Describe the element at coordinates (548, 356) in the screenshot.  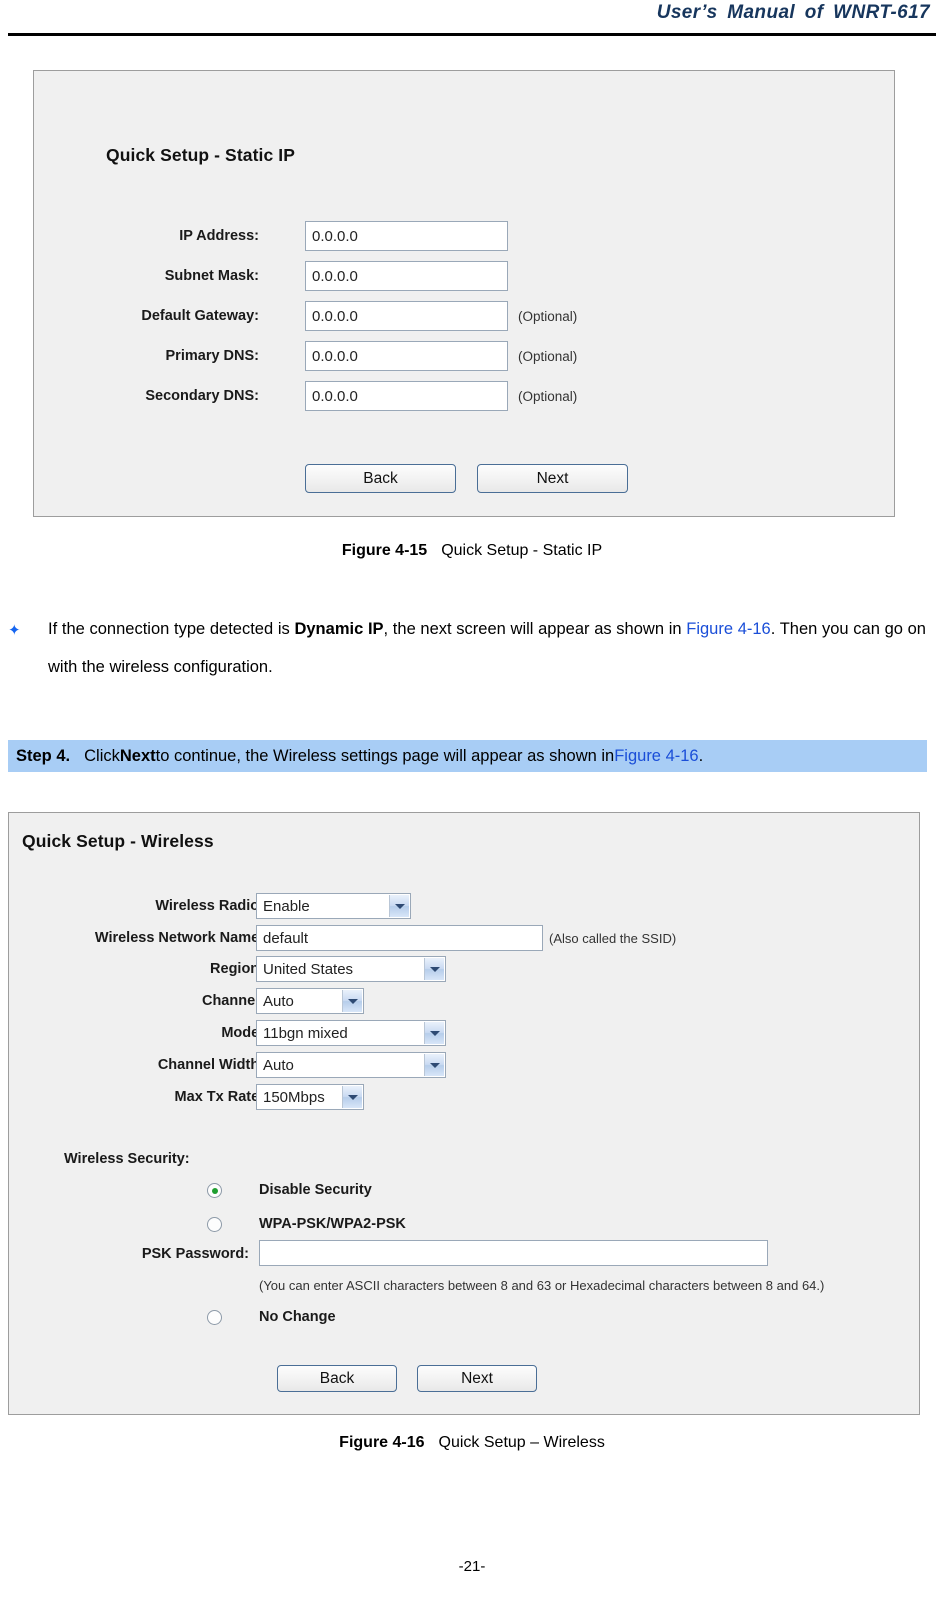
I see `primary-dns-optional-note: (Optional)` at that location.